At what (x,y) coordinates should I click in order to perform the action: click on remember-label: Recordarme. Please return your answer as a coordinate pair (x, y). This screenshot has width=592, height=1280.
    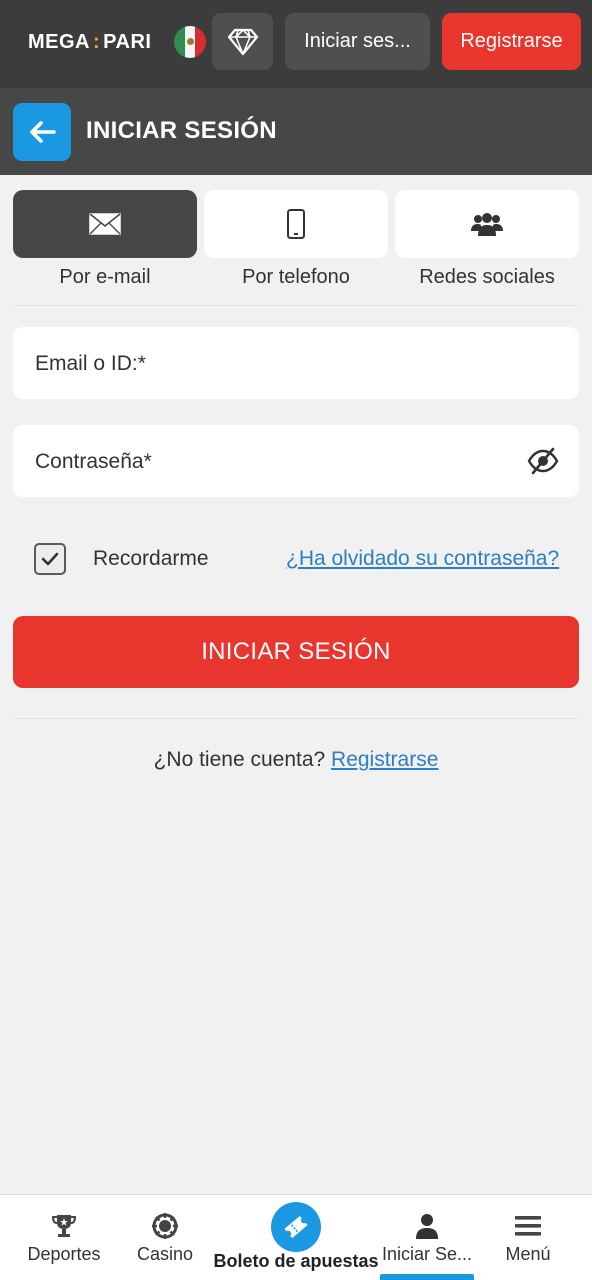
    Looking at the image, I should click on (151, 559).